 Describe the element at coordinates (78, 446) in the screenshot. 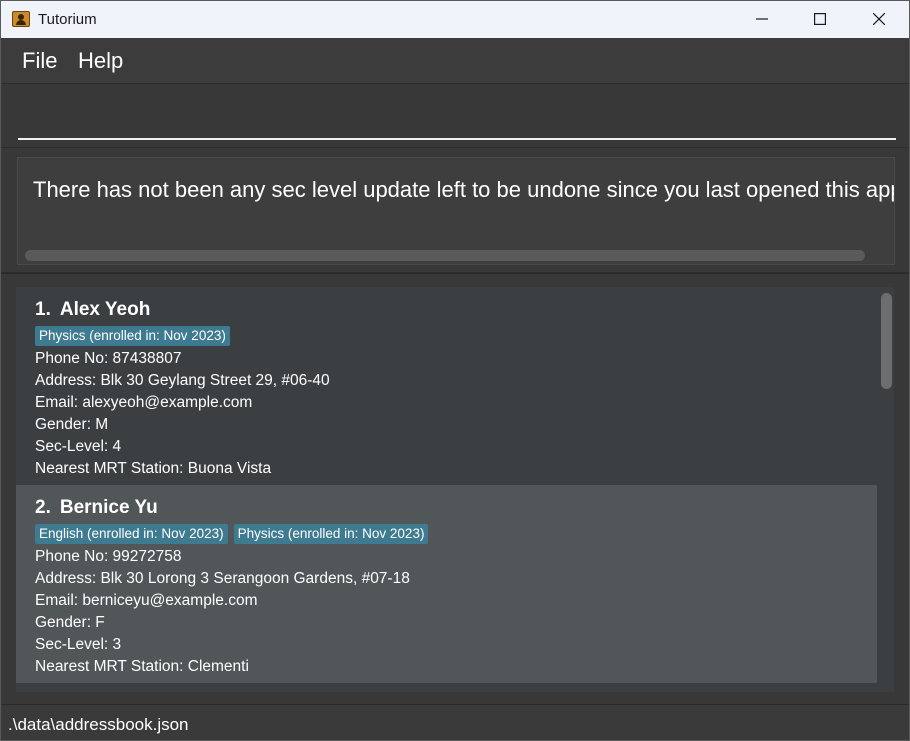

I see `person-sec-level: Sec-Level: 4` at that location.